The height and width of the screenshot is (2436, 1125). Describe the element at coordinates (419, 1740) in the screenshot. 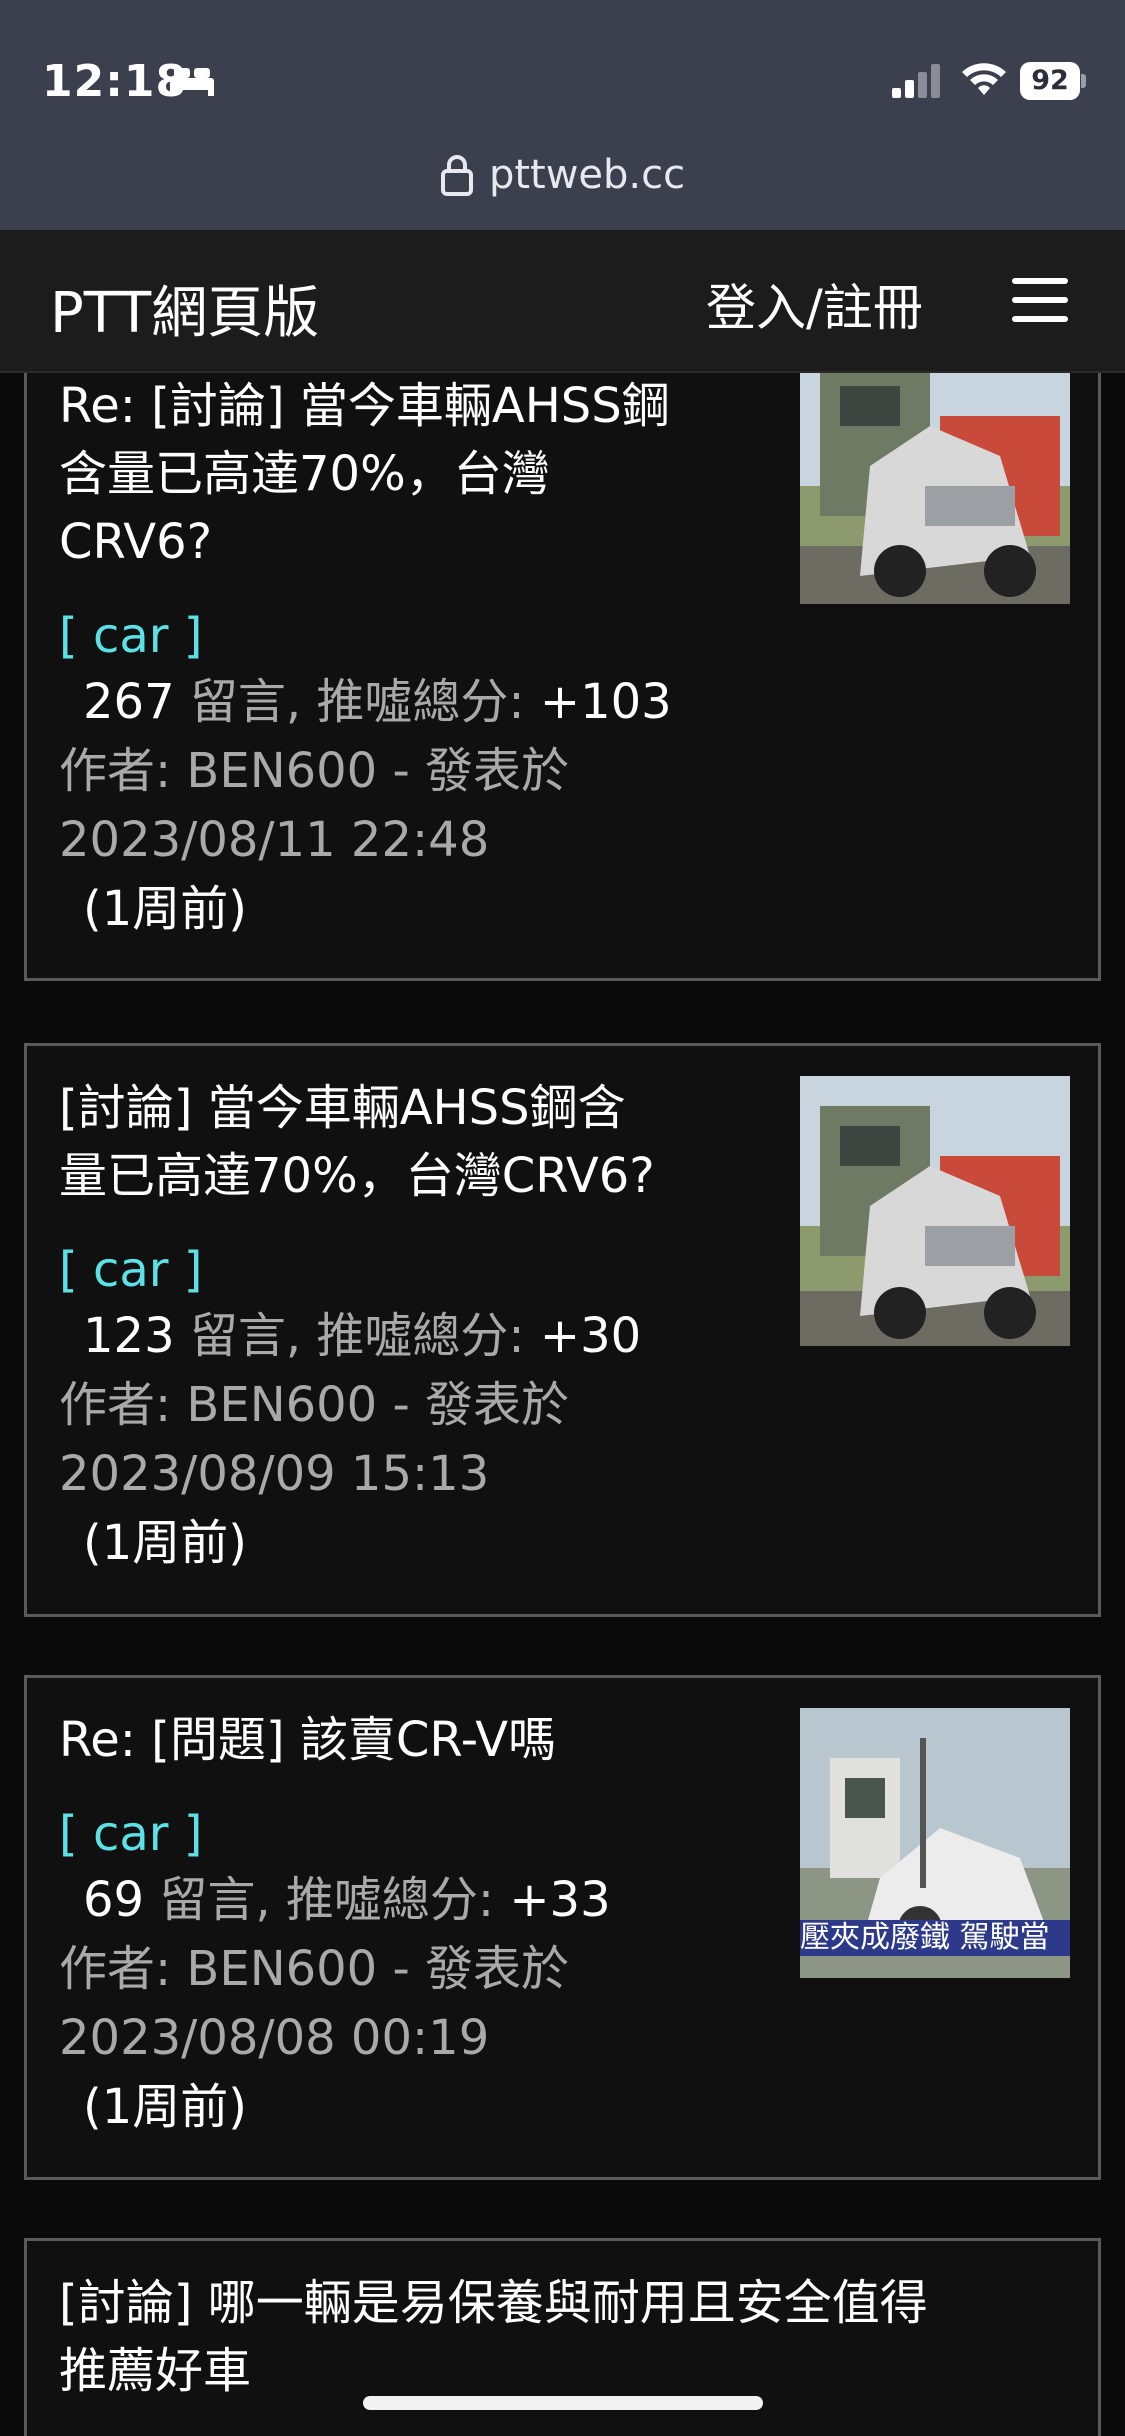

I see `post-title: Re: [問題] 該賣CR-V嗎` at that location.